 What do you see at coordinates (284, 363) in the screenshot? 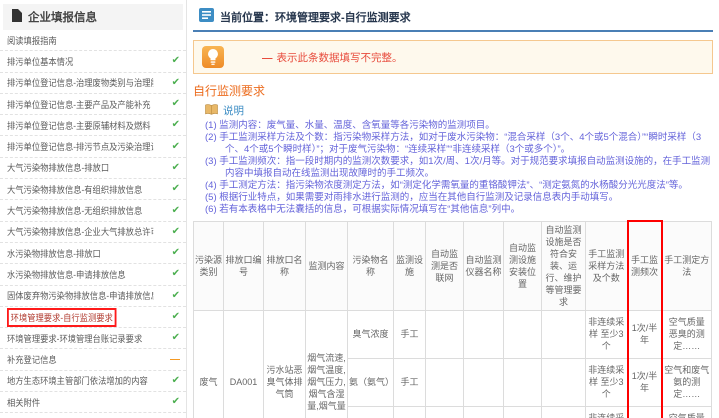
I see `cell-outlet-name: 污水站恶臭气体排气筒` at bounding box center [284, 363].